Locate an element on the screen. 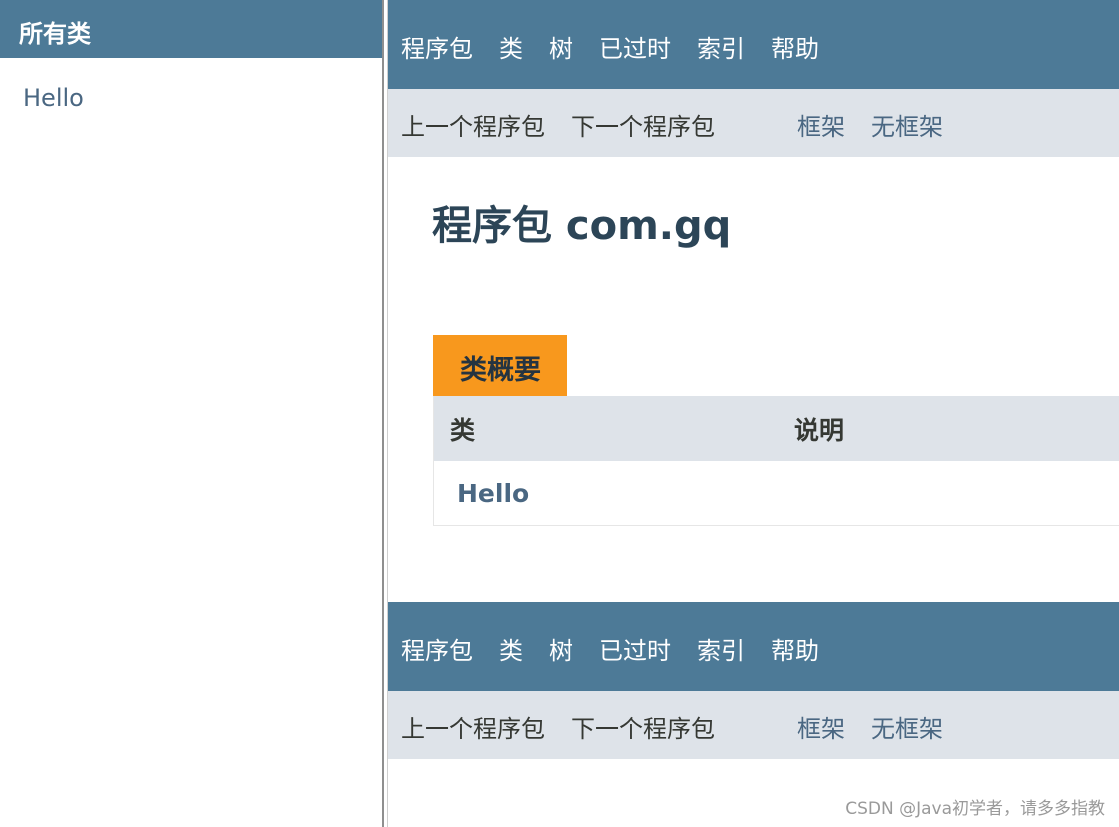 The image size is (1119, 827). all-classes-header: 所有类 is located at coordinates (191, 29).